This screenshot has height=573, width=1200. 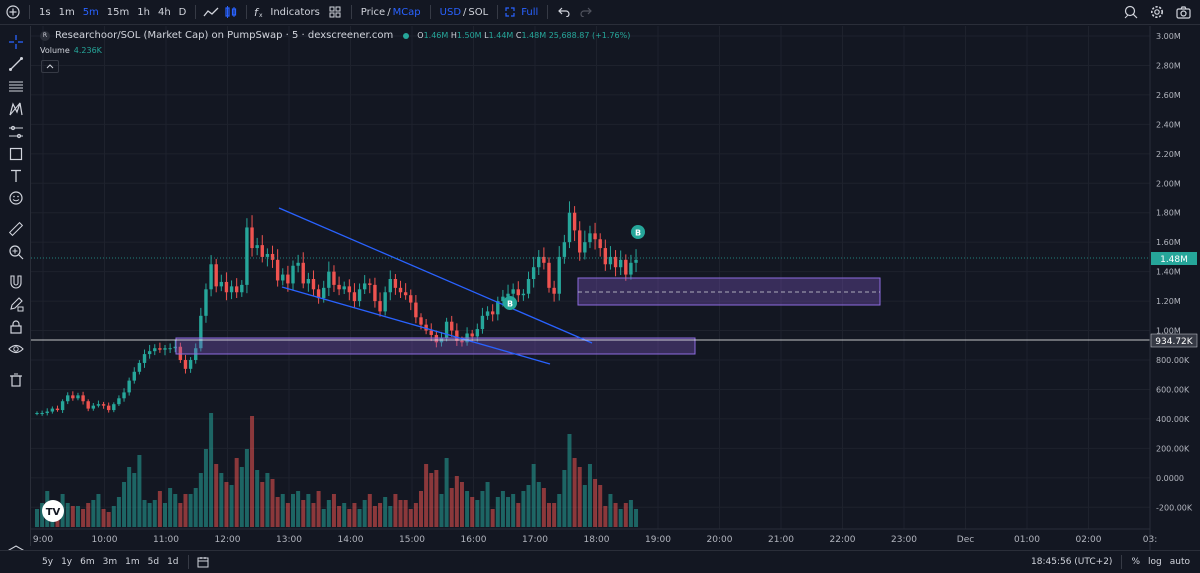 What do you see at coordinates (16, 154) in the screenshot?
I see `shapes-tool` at bounding box center [16, 154].